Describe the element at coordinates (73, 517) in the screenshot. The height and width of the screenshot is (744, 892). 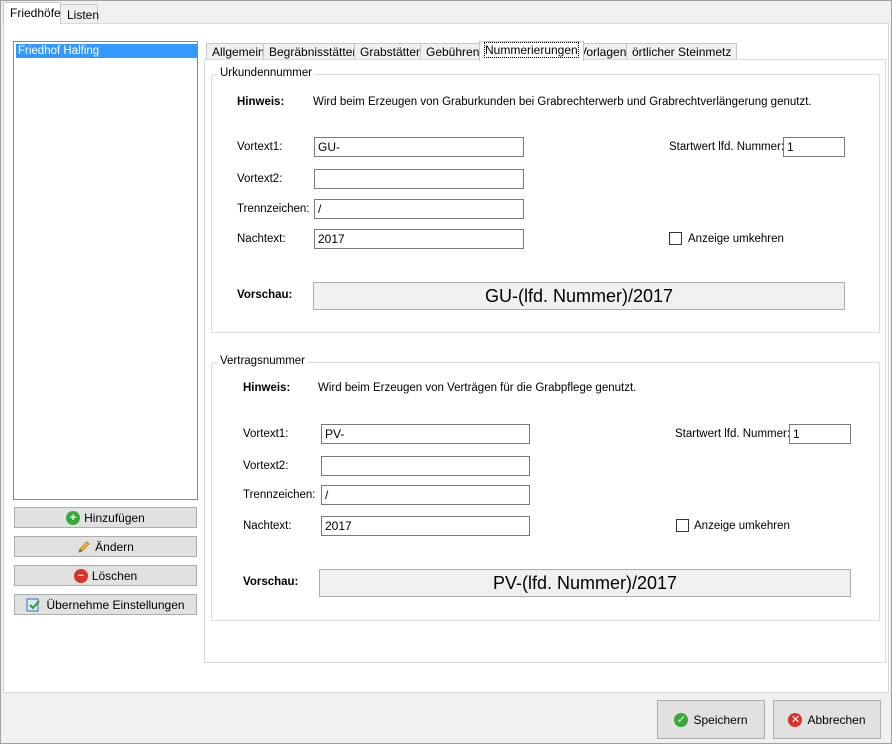
I see `plus-icon: +` at that location.